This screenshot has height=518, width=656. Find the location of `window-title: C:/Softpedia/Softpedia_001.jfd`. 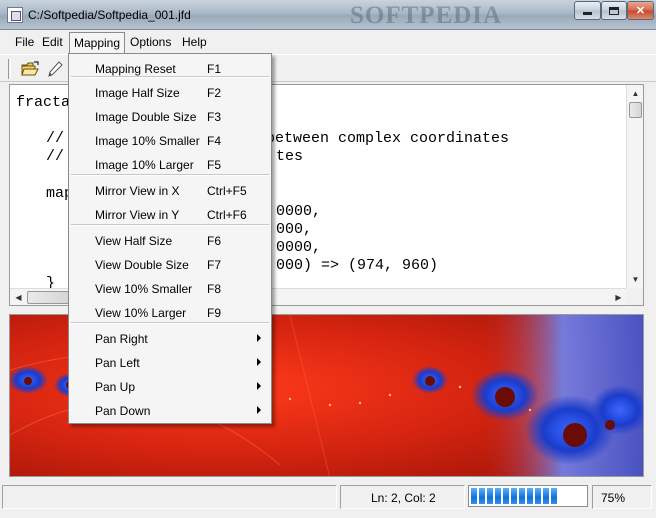

window-title: C:/Softpedia/Softpedia_001.jfd is located at coordinates (109, 15).